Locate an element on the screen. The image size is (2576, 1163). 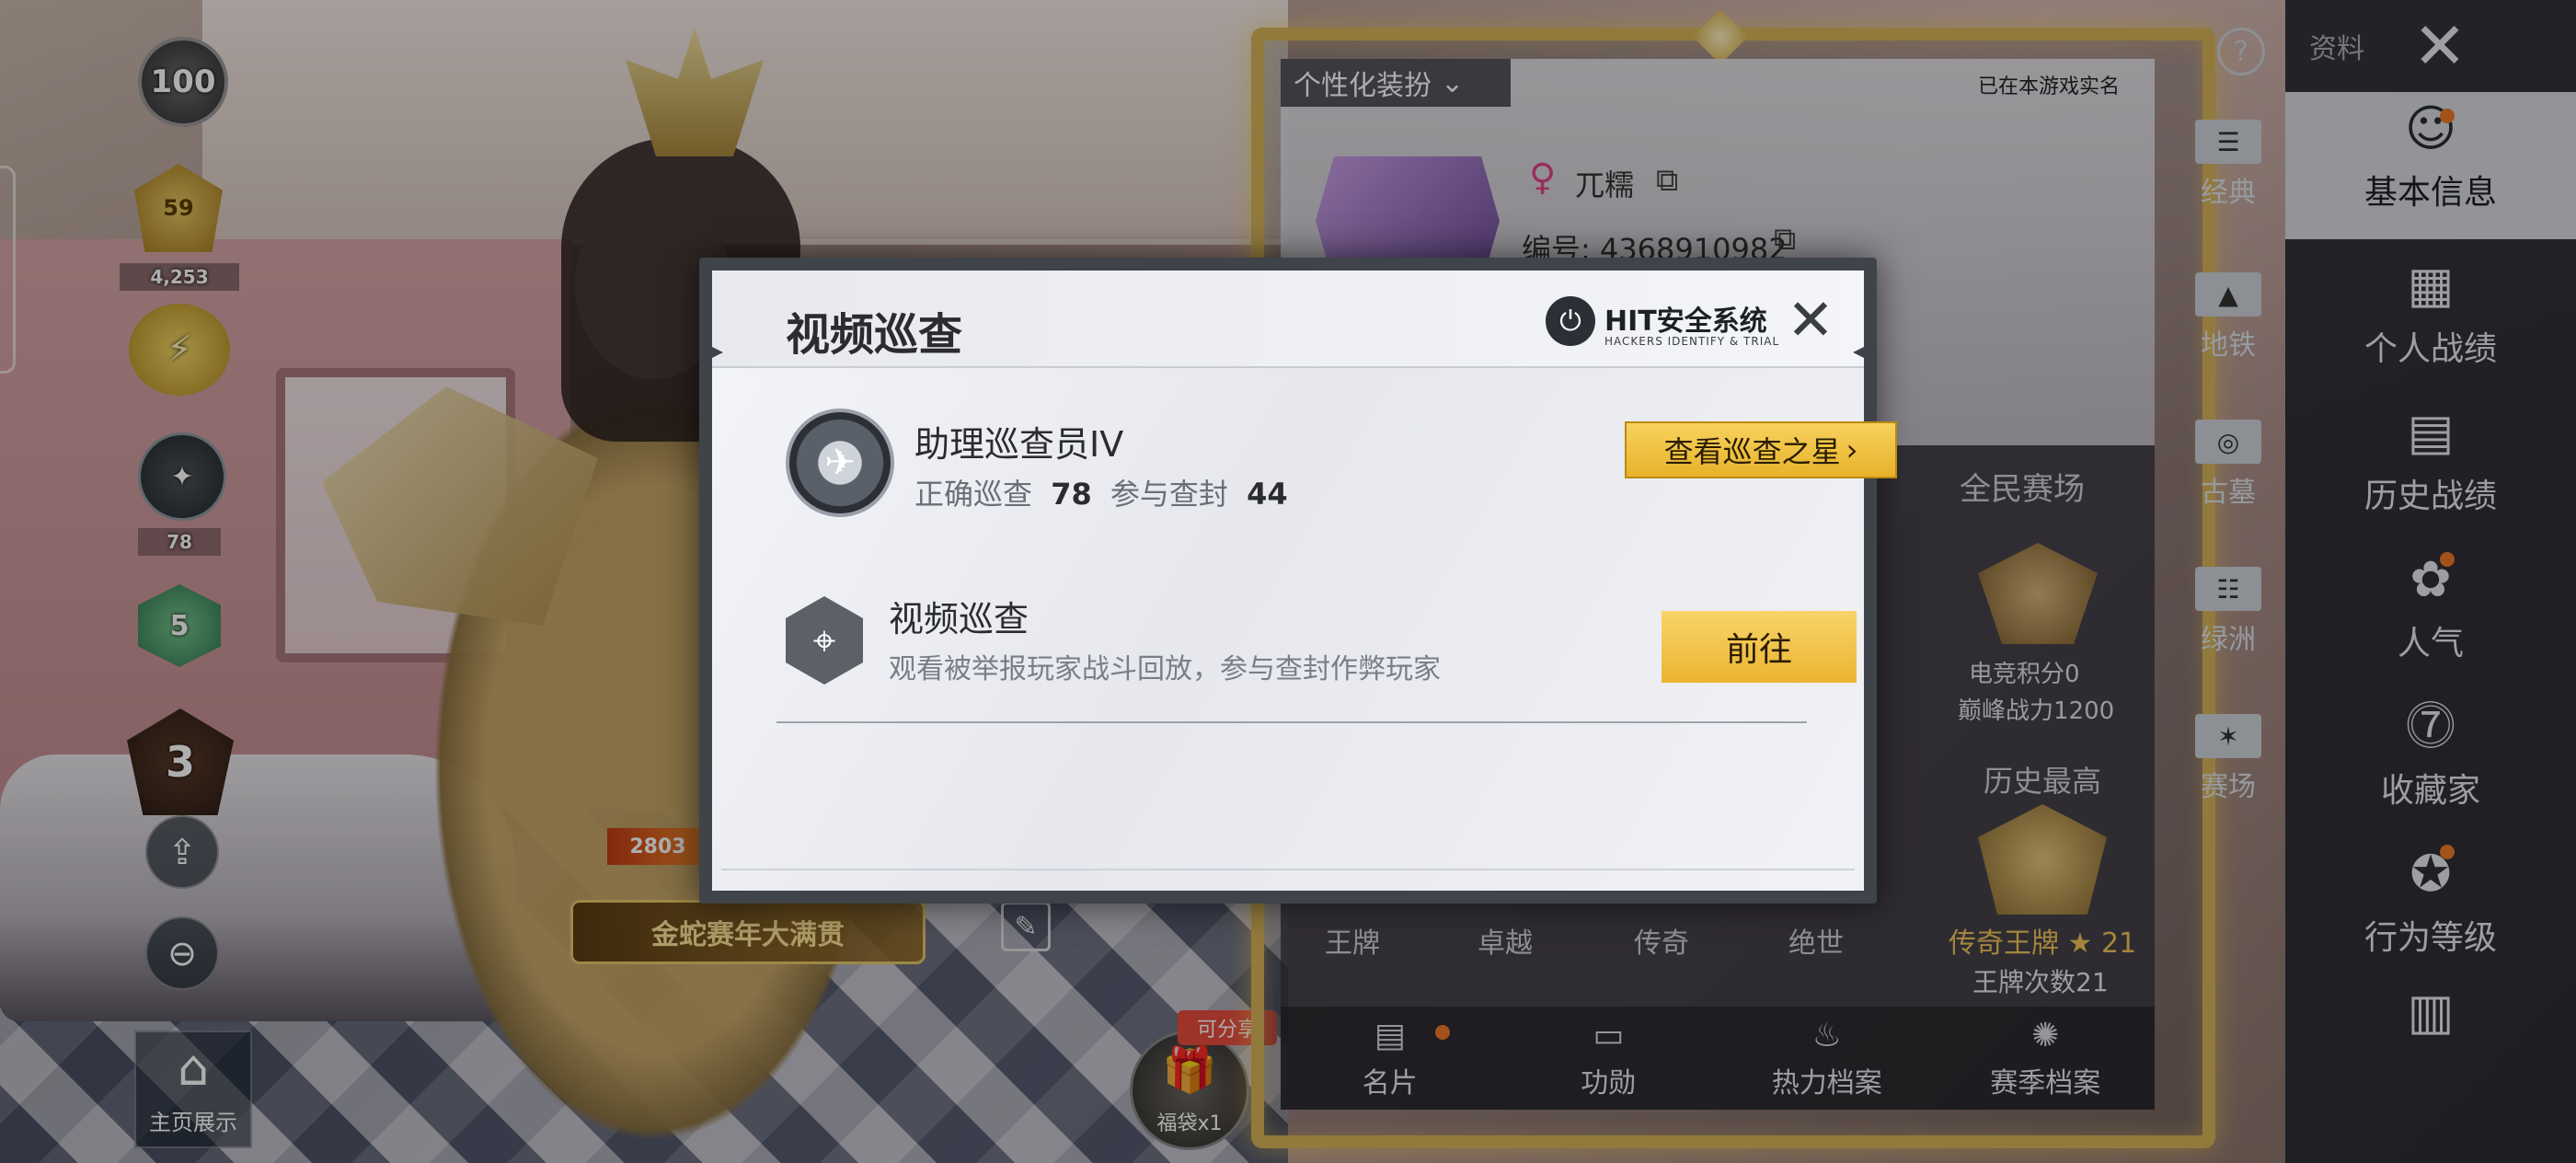
inspector-rank: 助理巡查员IV is located at coordinates (1019, 445).